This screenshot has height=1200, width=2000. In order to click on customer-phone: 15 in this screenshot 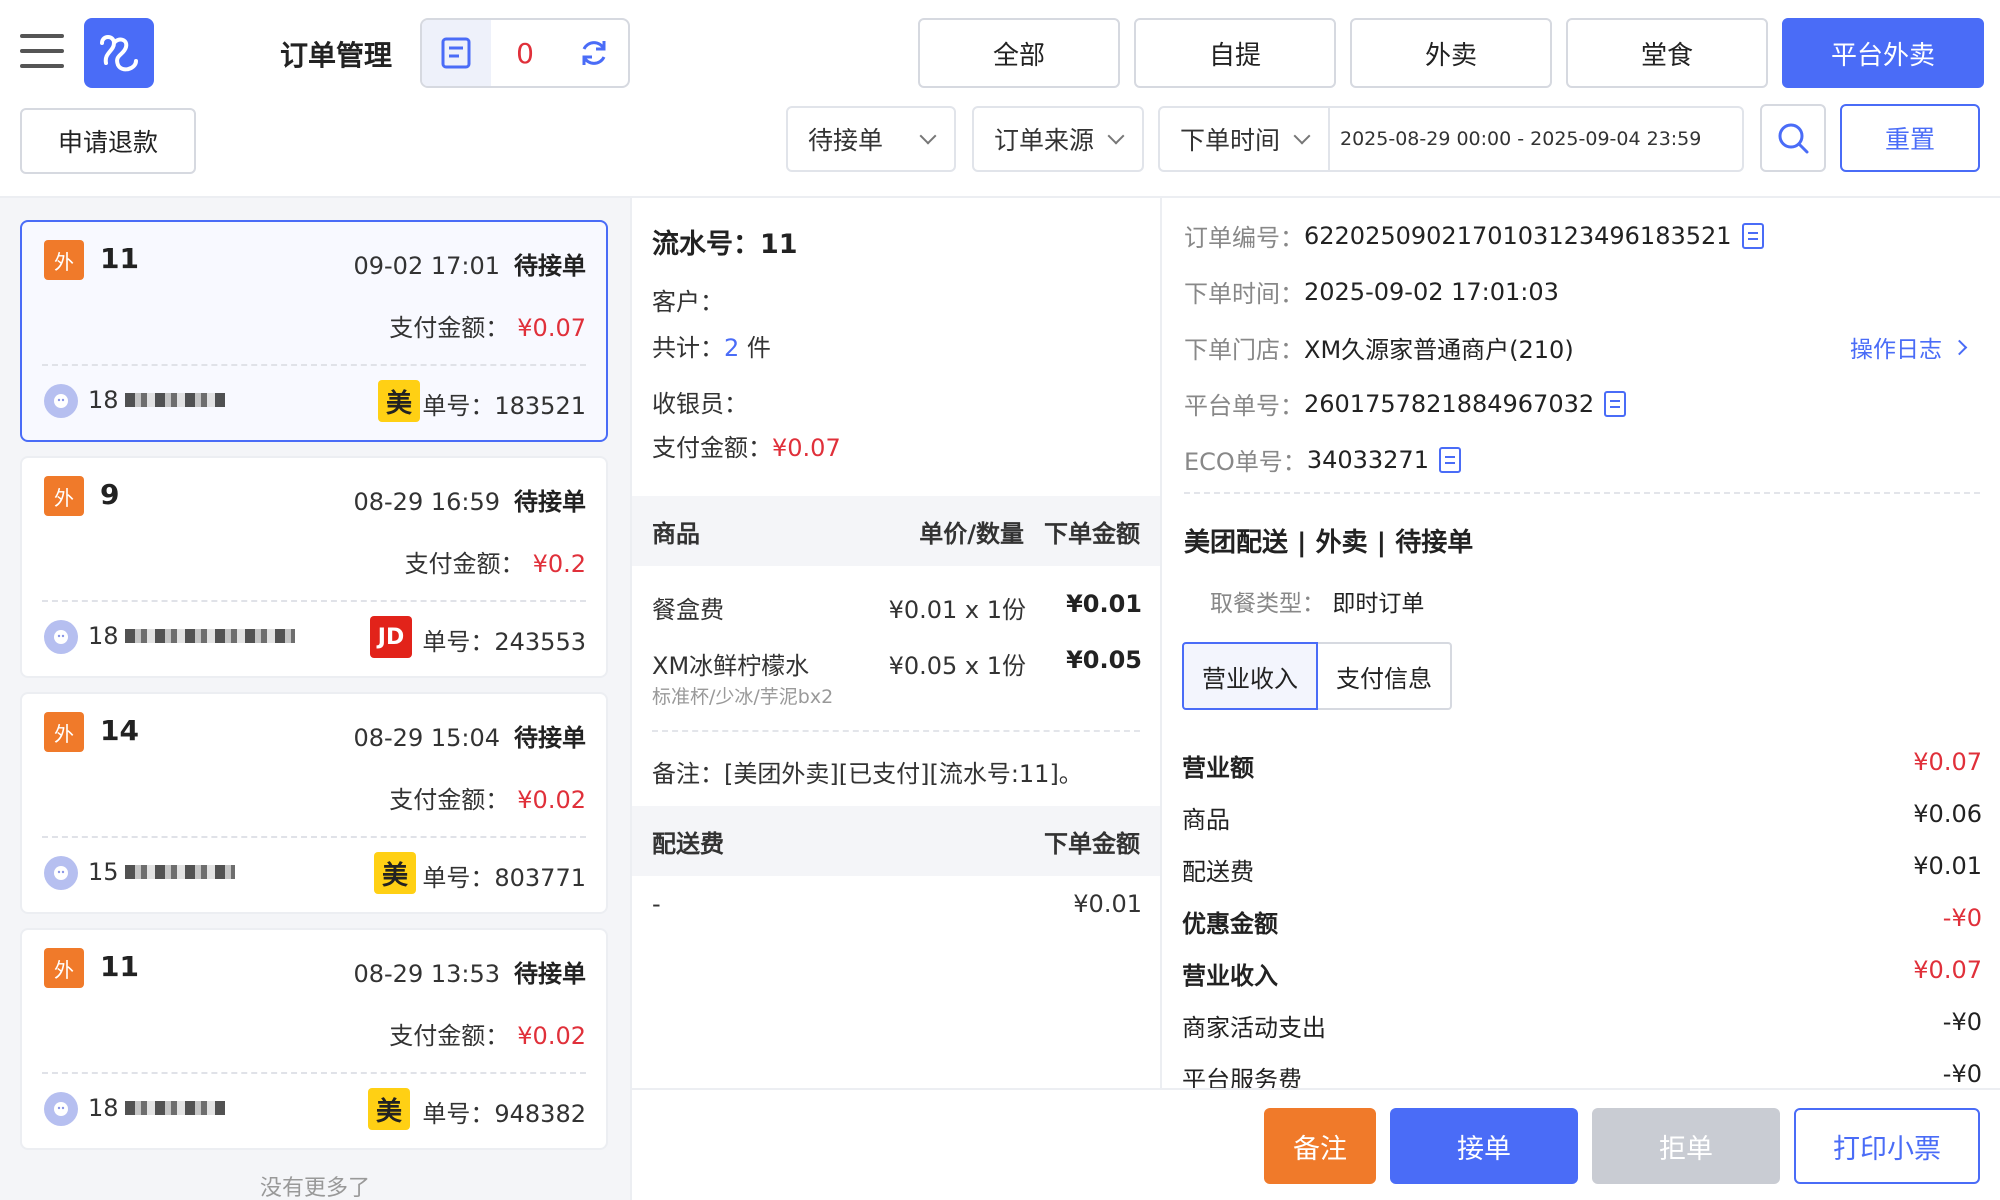, I will do `click(161, 872)`.